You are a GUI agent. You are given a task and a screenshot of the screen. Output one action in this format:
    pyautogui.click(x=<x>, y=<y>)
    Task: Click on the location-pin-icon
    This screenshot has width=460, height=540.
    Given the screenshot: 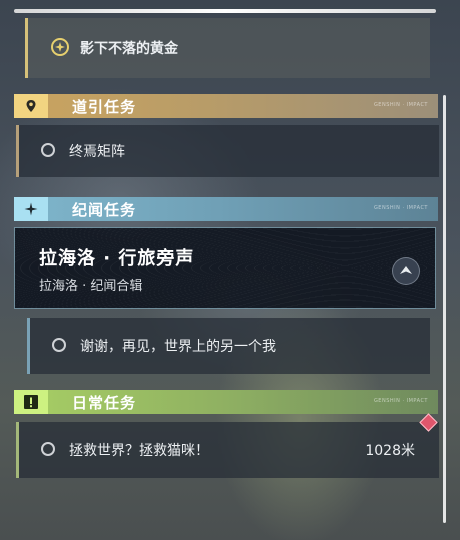 What is the action you would take?
    pyautogui.click(x=31, y=106)
    